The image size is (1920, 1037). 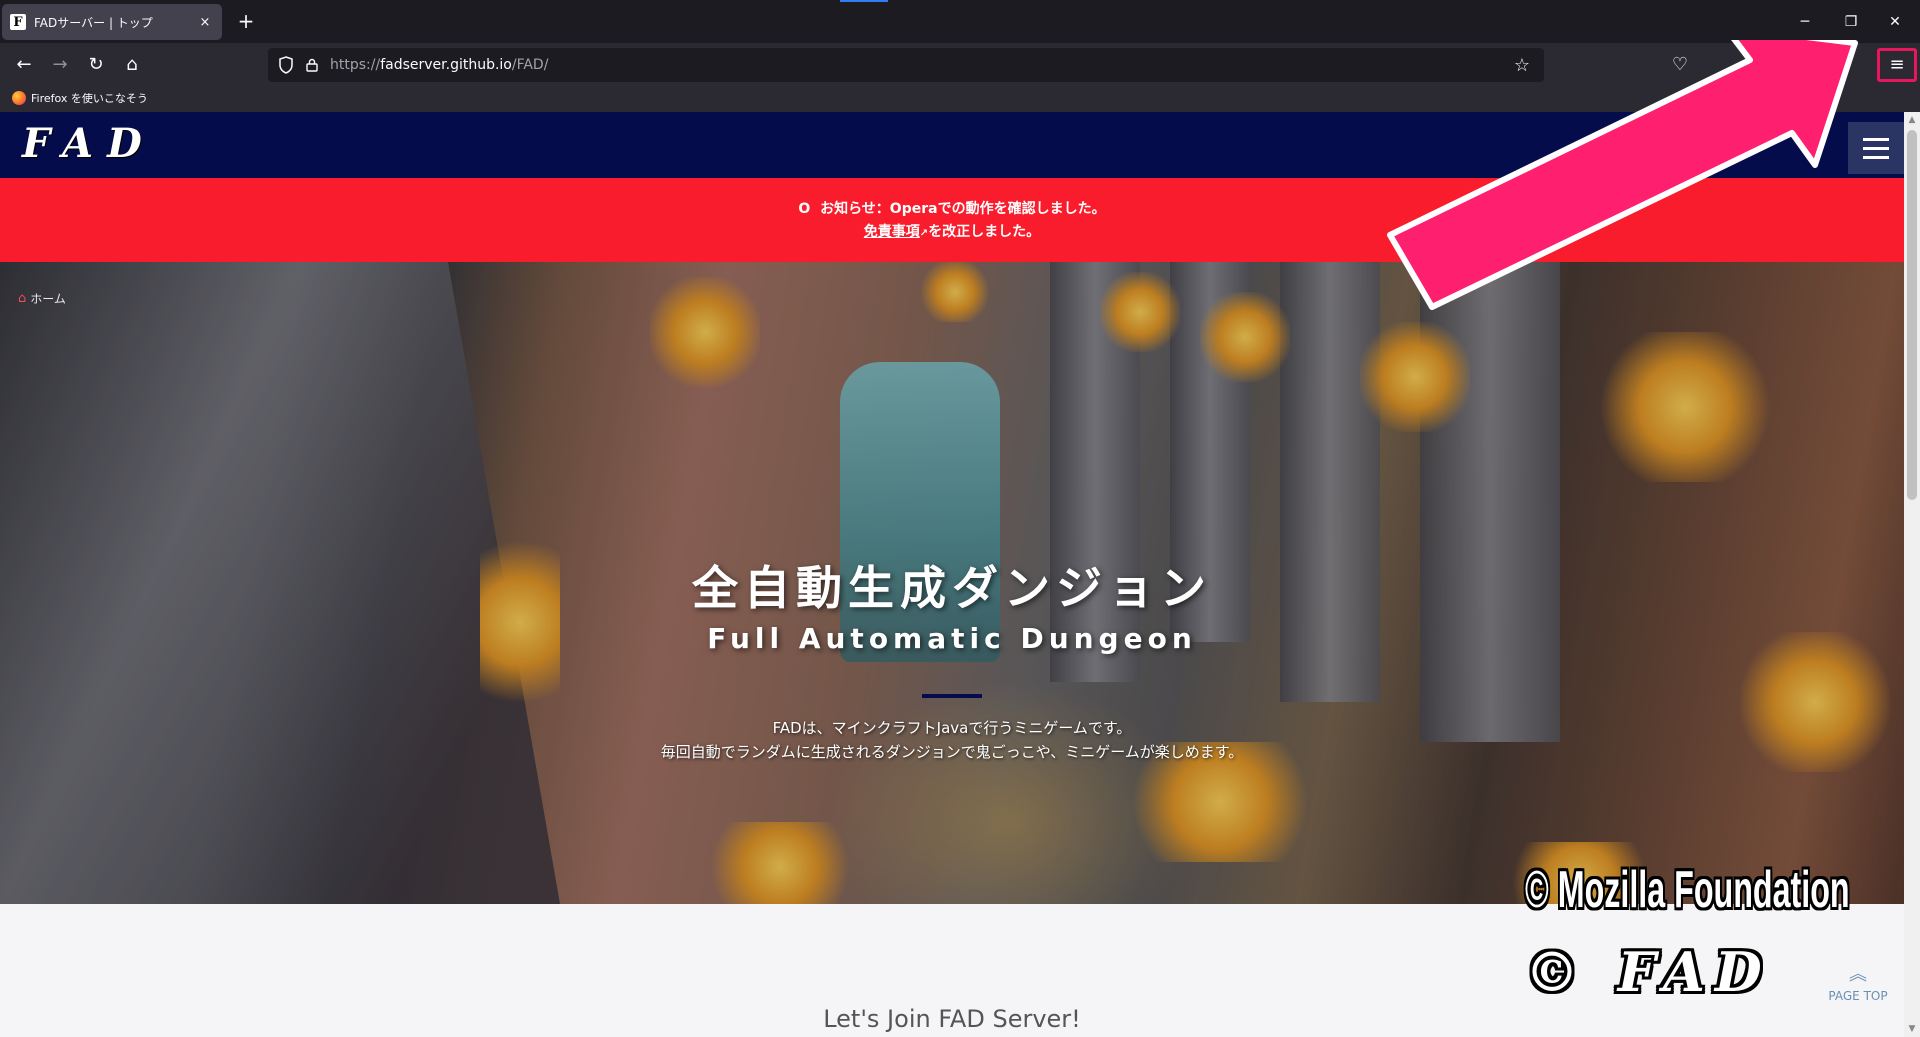 I want to click on page-scrollbar: ▲ ▼, so click(x=1912, y=574).